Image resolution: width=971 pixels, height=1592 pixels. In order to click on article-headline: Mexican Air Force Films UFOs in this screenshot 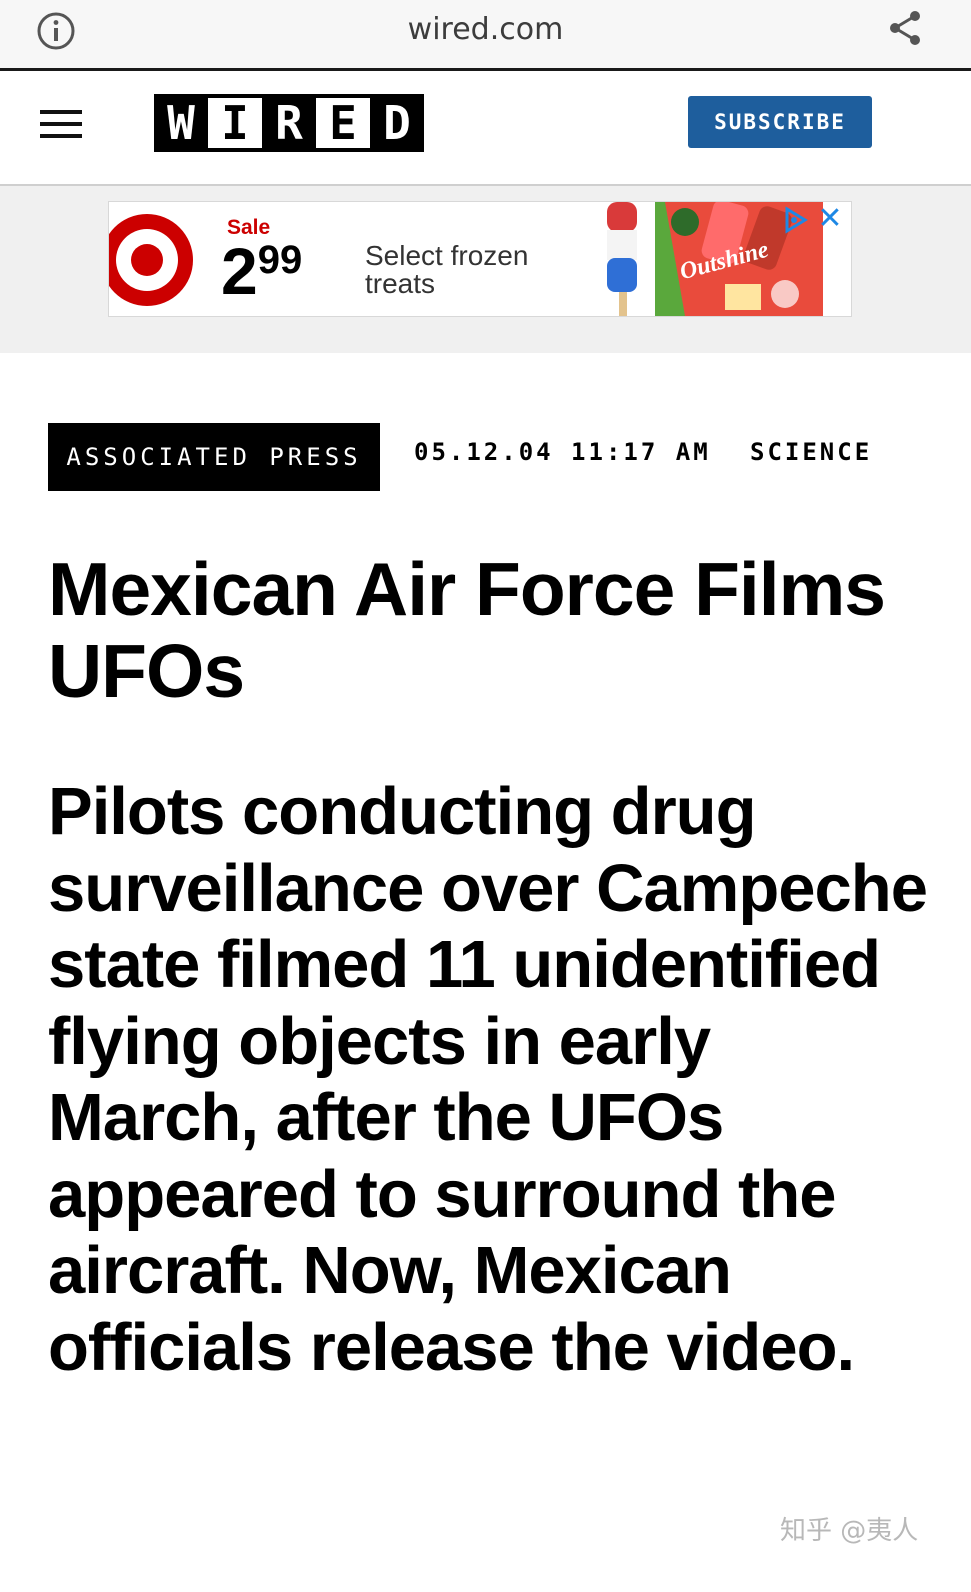, I will do `click(467, 630)`.